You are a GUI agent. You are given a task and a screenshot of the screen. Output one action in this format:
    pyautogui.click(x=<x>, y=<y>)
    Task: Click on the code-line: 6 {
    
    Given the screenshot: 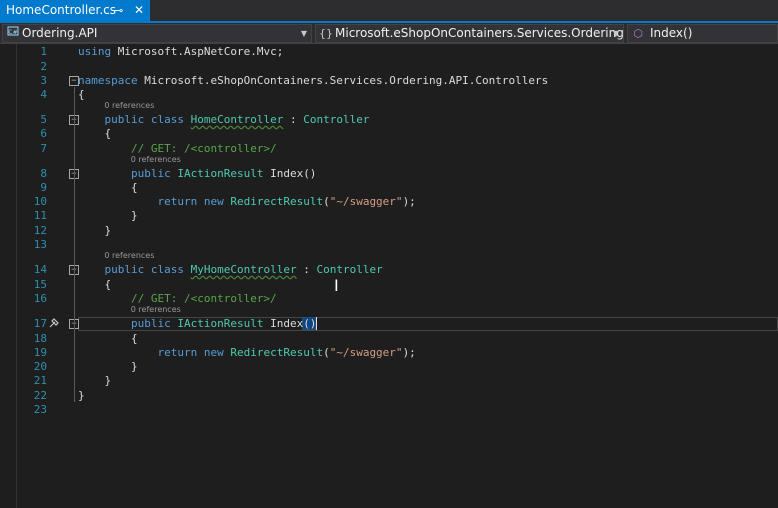 What is the action you would take?
    pyautogui.click(x=397, y=134)
    